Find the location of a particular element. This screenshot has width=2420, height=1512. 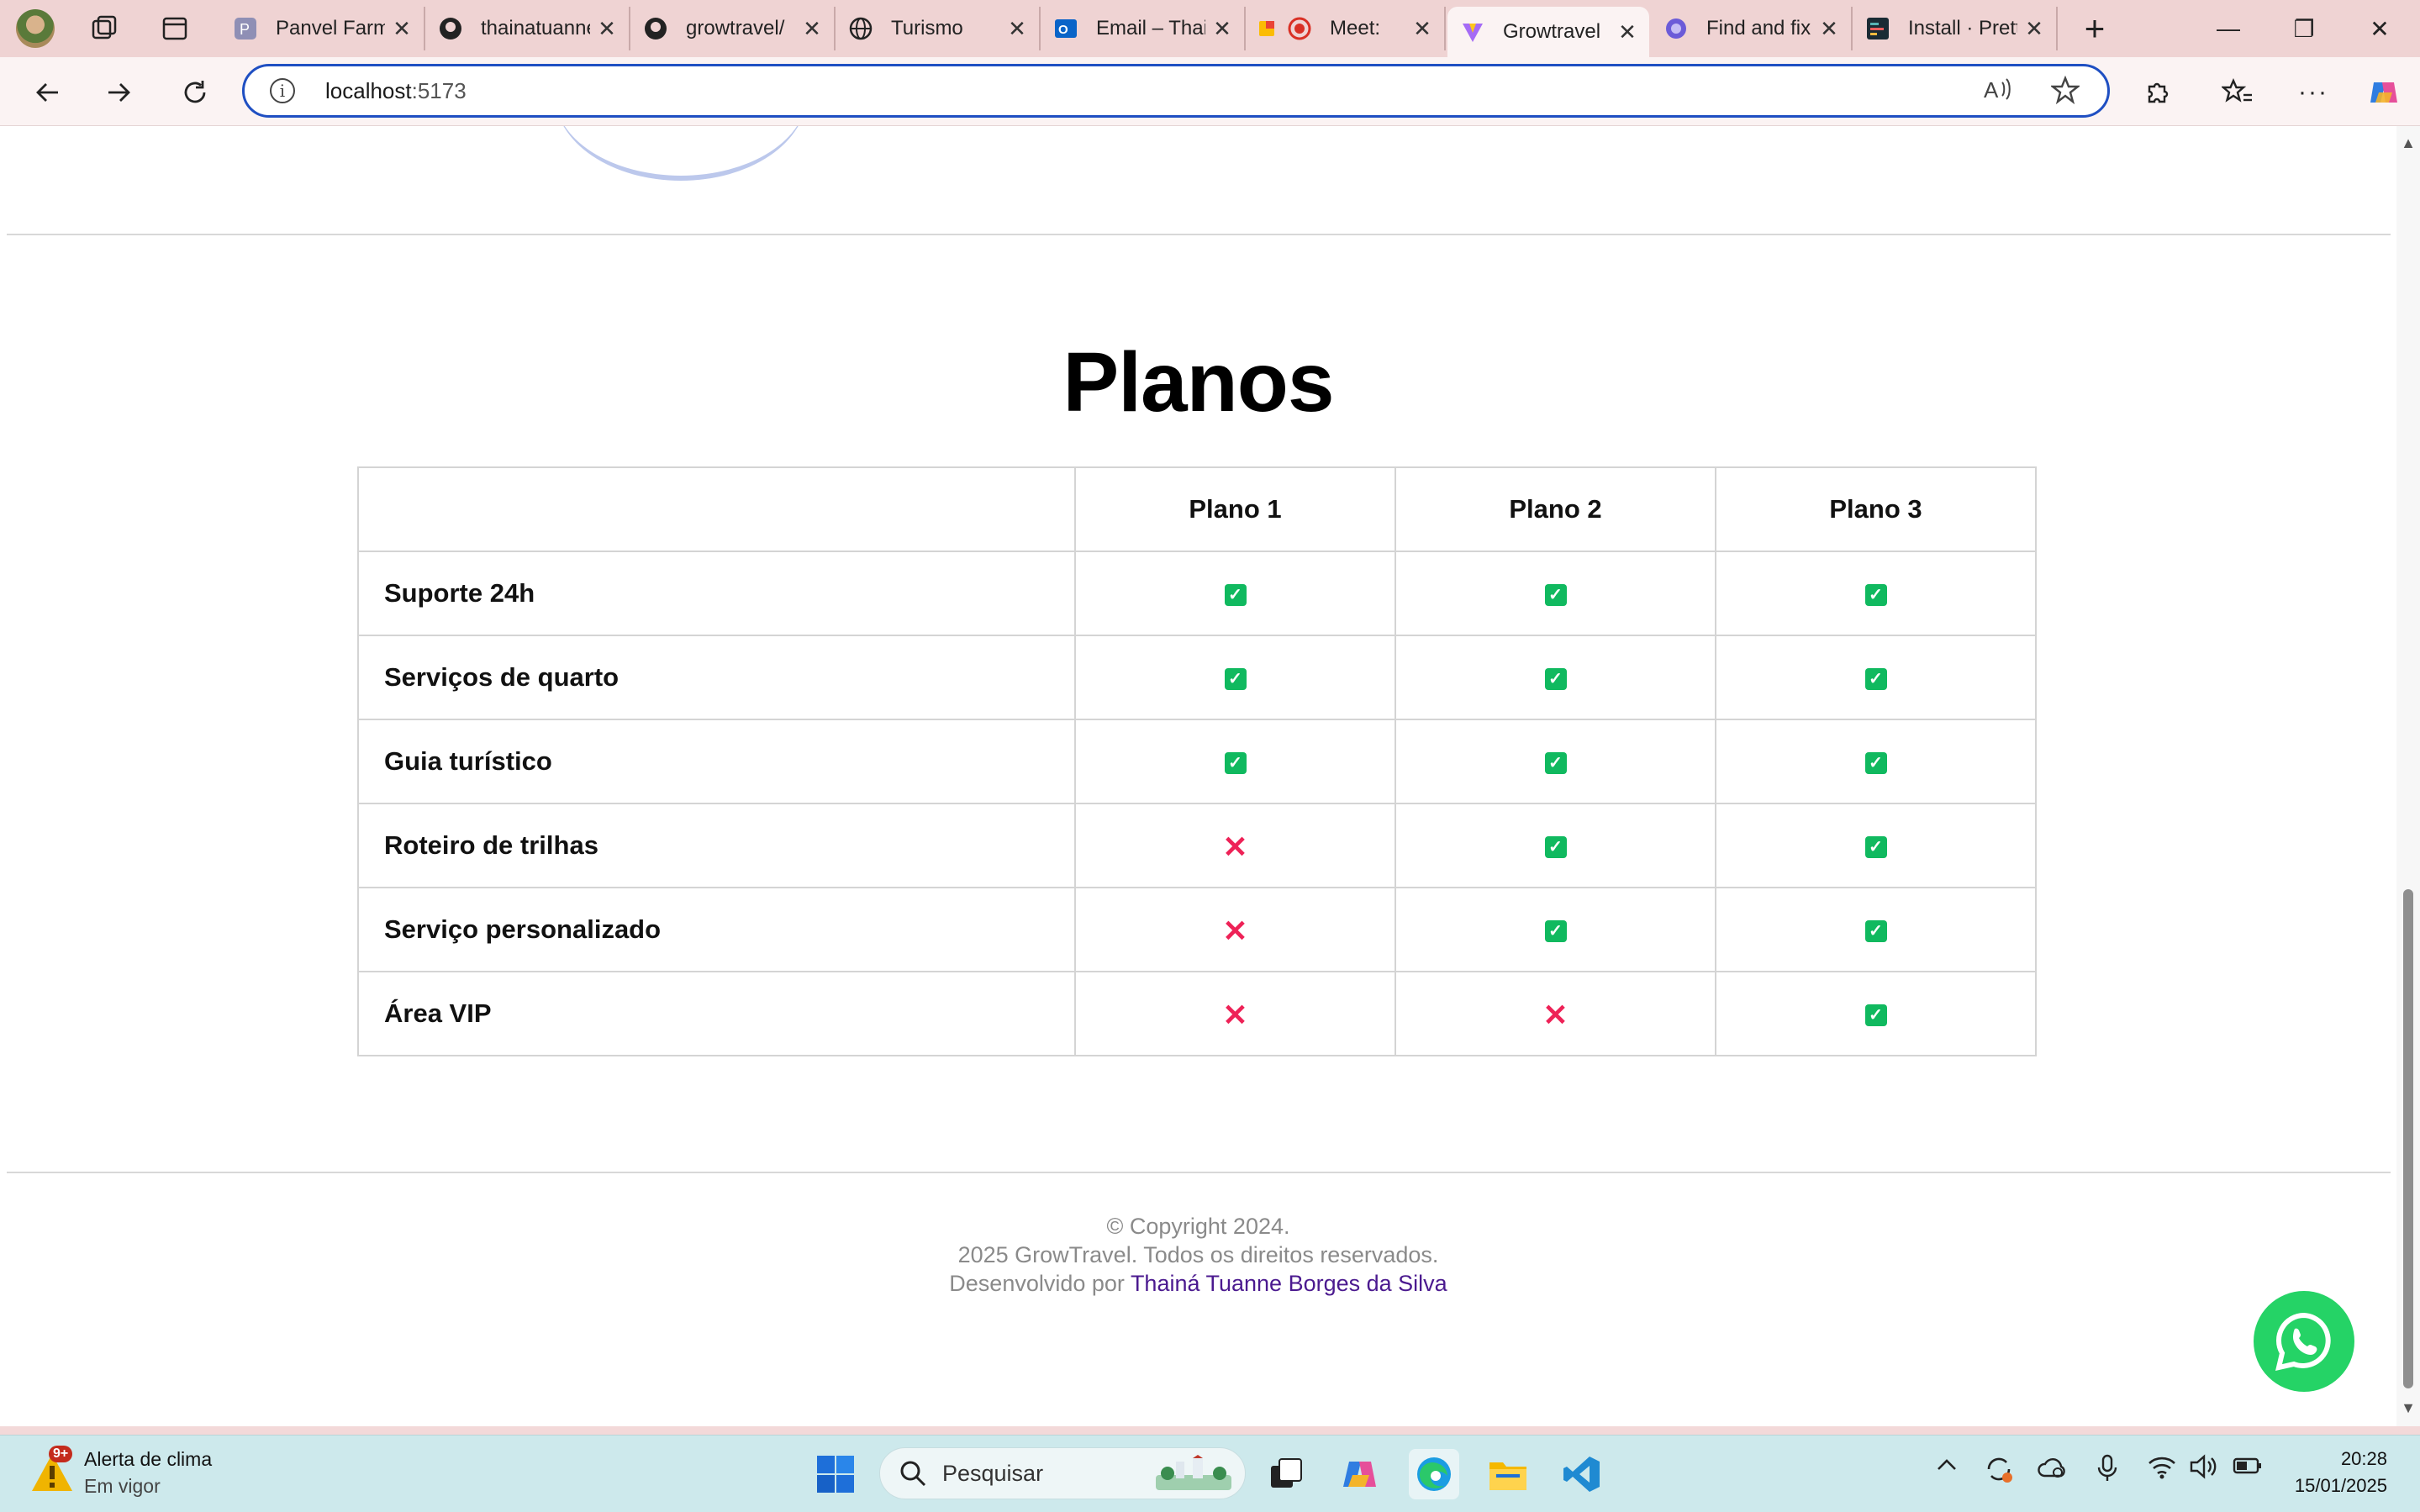

volume-icon is located at coordinates (2204, 1470).